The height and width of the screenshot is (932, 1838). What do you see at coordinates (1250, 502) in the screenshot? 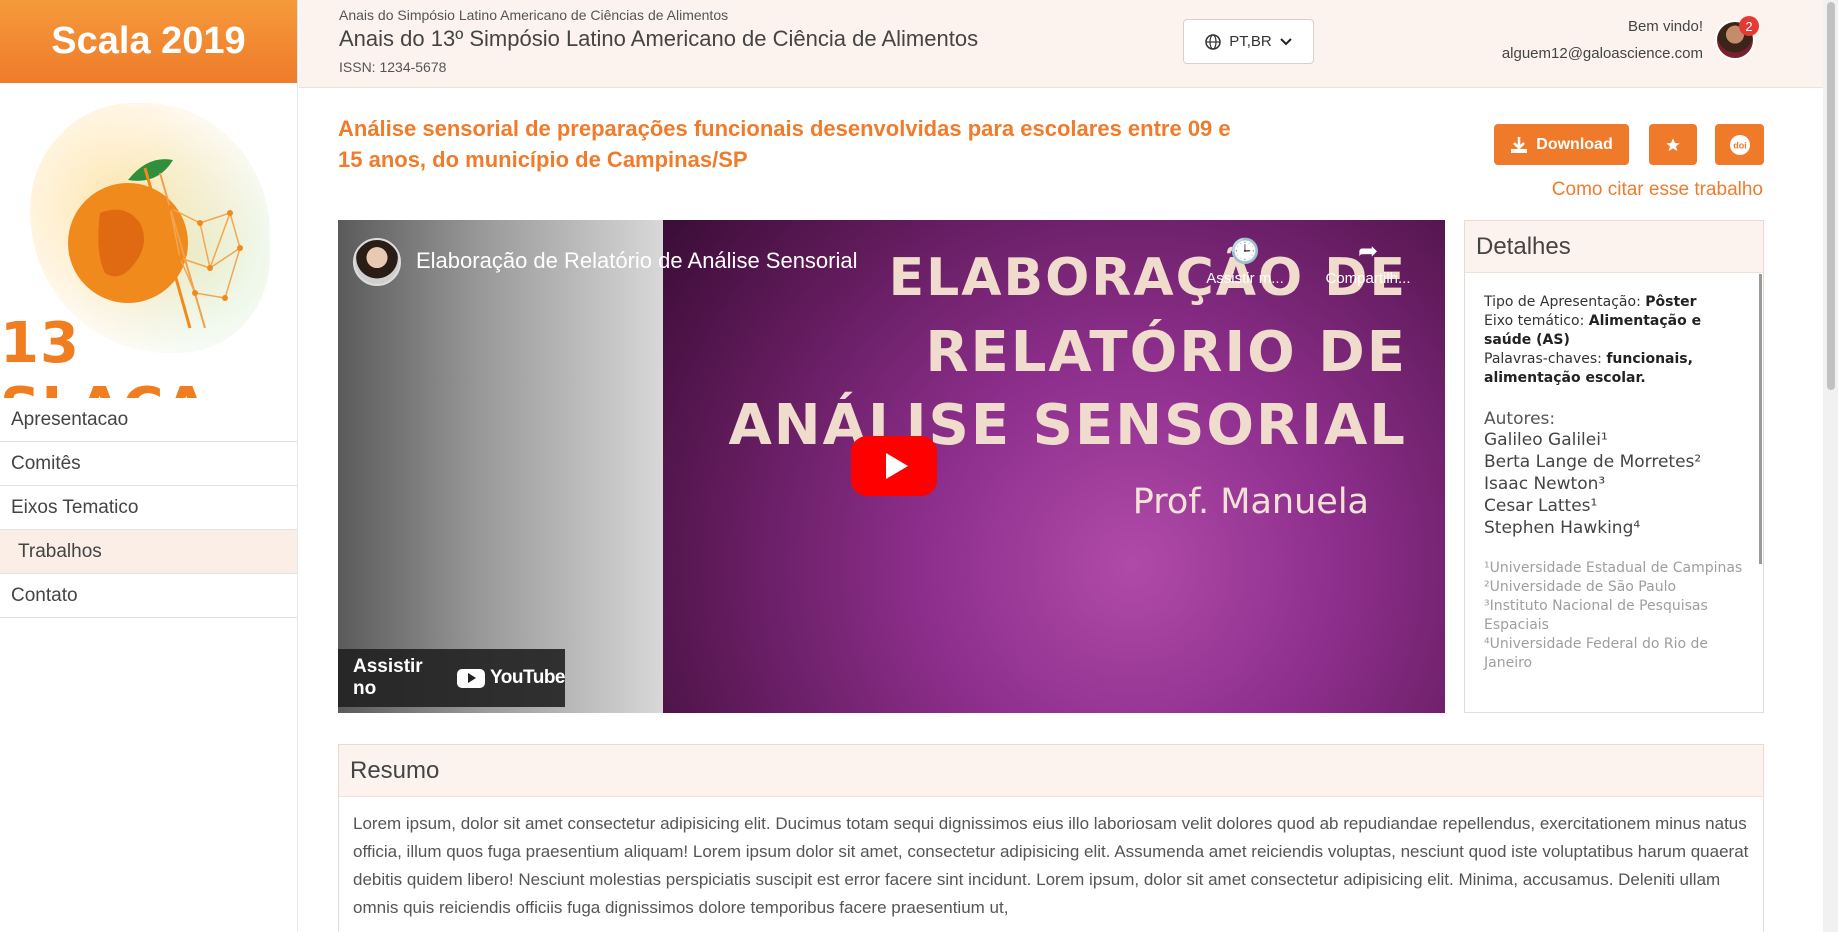
I see `slide-line-4: Prof. Manuela` at bounding box center [1250, 502].